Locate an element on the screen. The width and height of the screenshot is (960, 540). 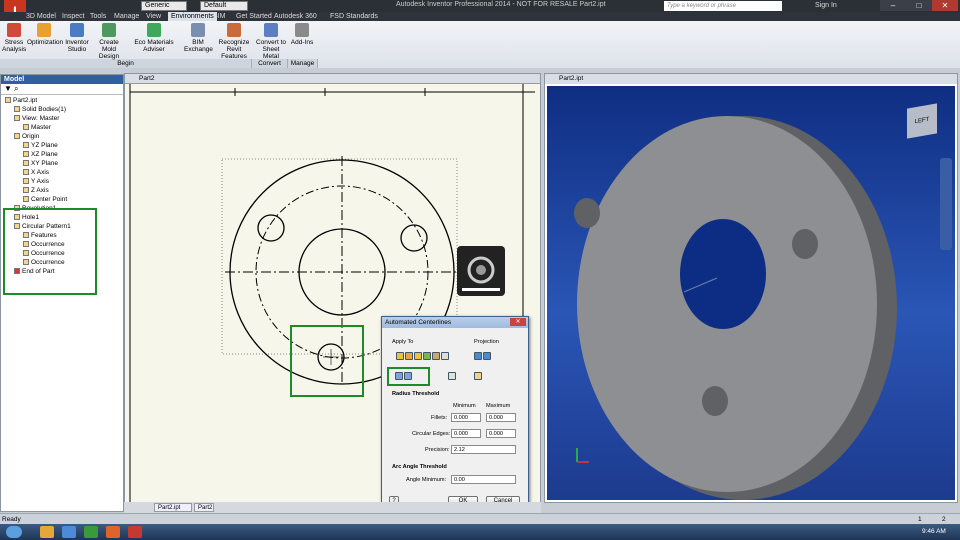
browser-node: Master is located at coordinates (37, 128).